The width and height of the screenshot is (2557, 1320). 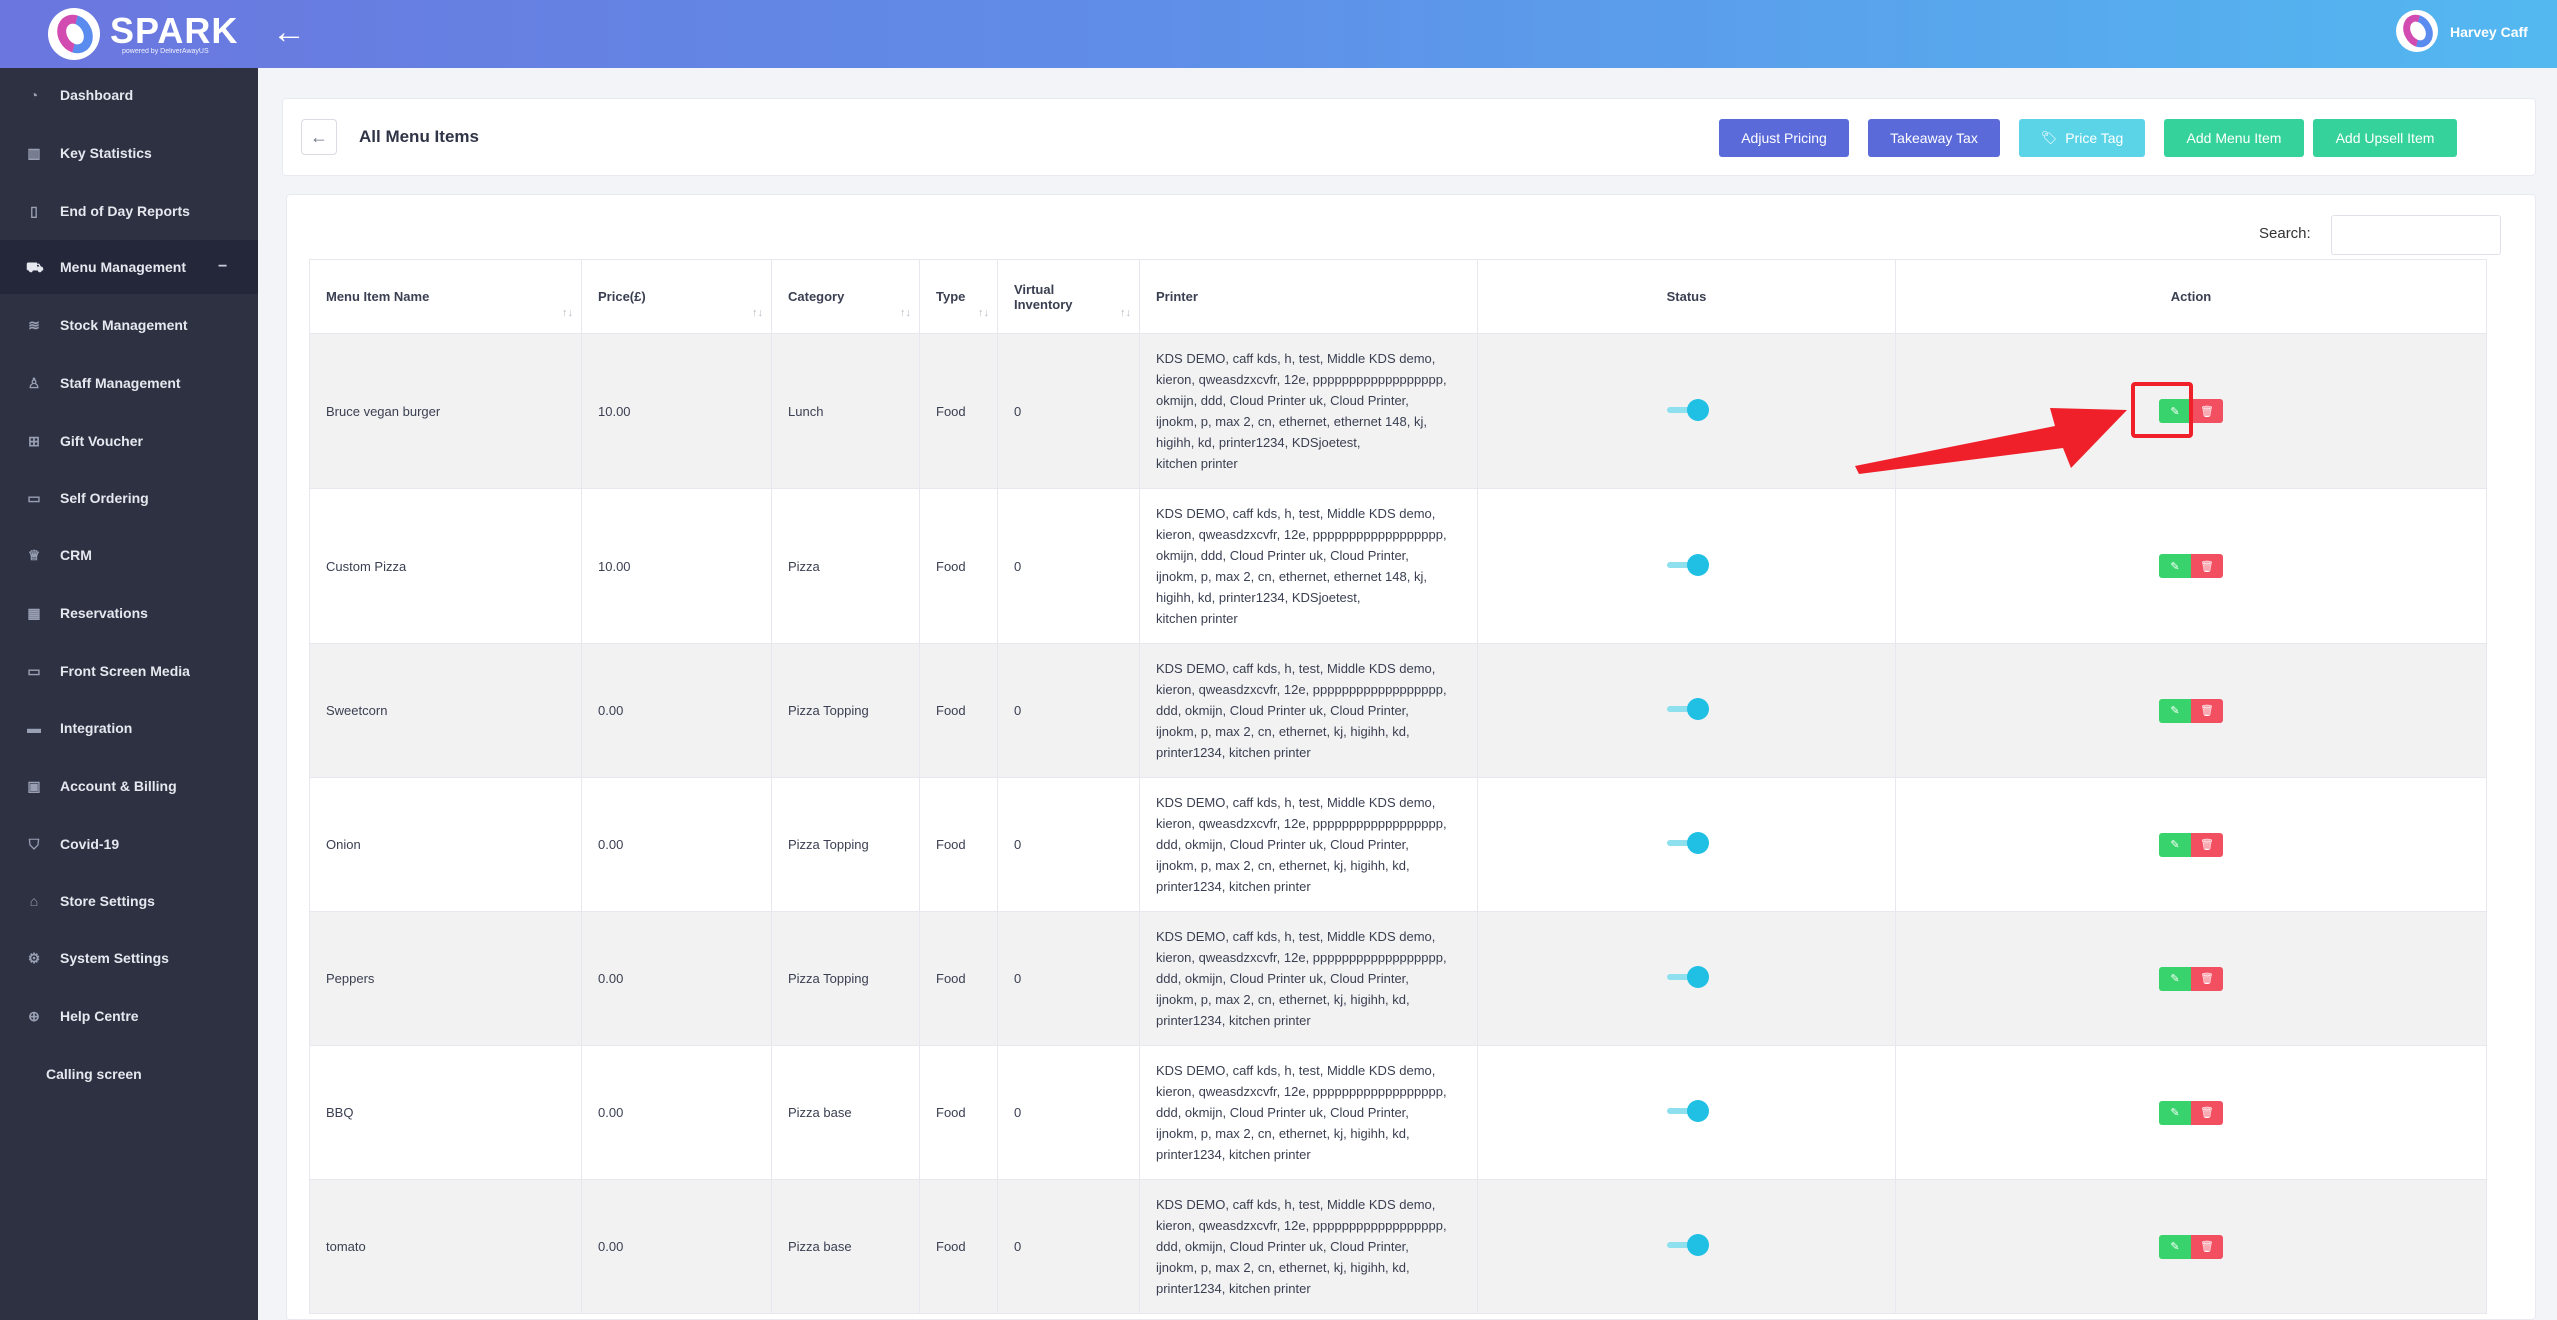 What do you see at coordinates (445, 566) in the screenshot?
I see `cell-name: Custom Pizza` at bounding box center [445, 566].